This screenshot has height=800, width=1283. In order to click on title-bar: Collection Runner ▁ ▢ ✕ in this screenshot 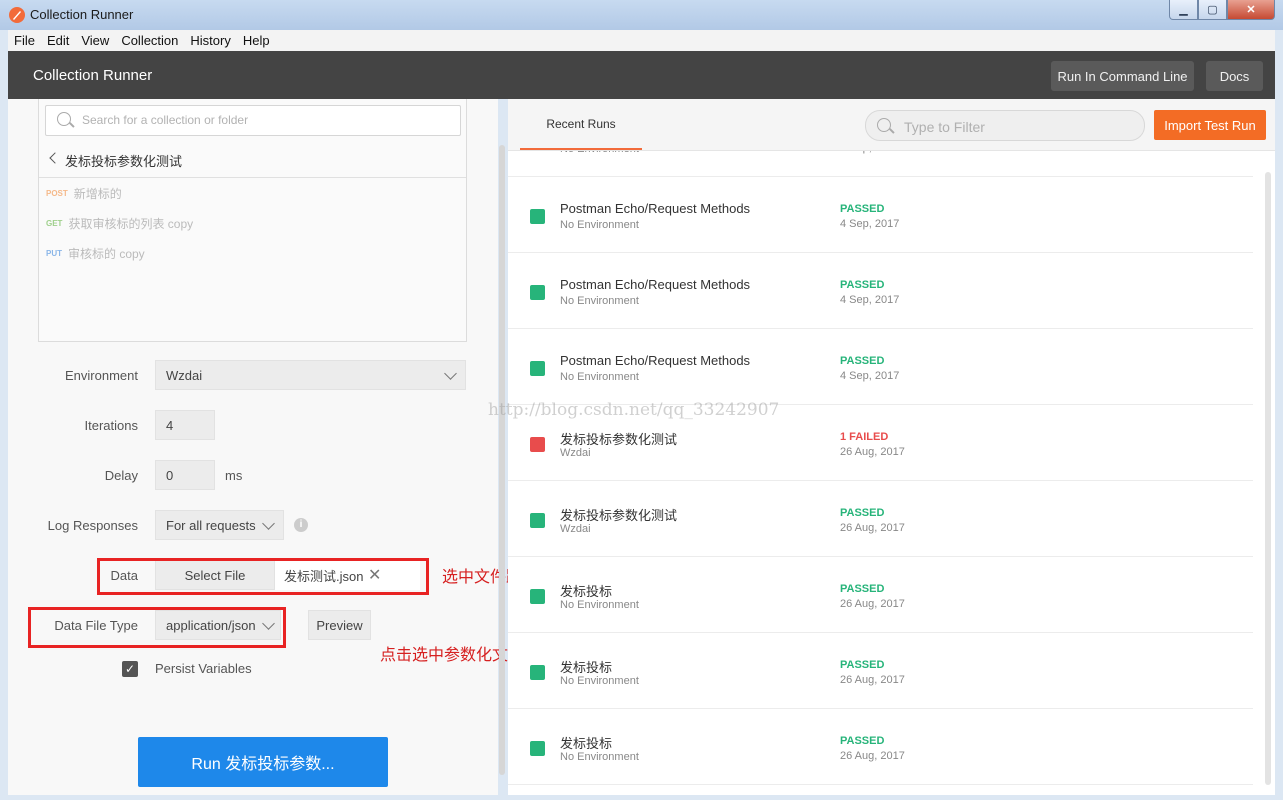, I will do `click(641, 15)`.